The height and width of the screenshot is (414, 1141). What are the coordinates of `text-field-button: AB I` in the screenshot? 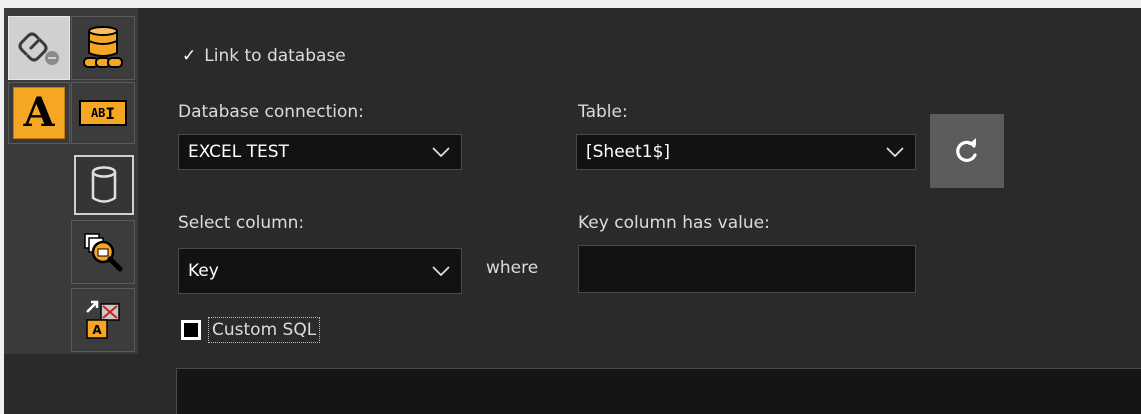 It's located at (103, 113).